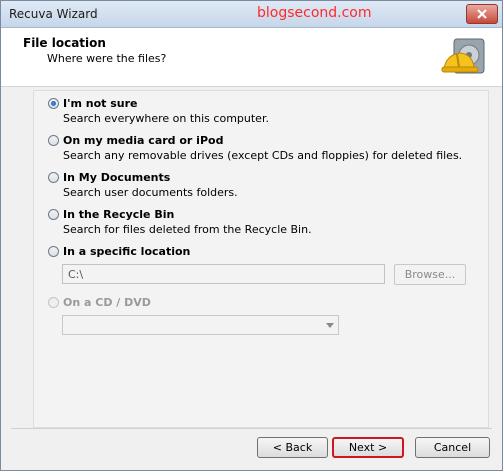  Describe the element at coordinates (100, 103) in the screenshot. I see `option-label: I'm not sure` at that location.